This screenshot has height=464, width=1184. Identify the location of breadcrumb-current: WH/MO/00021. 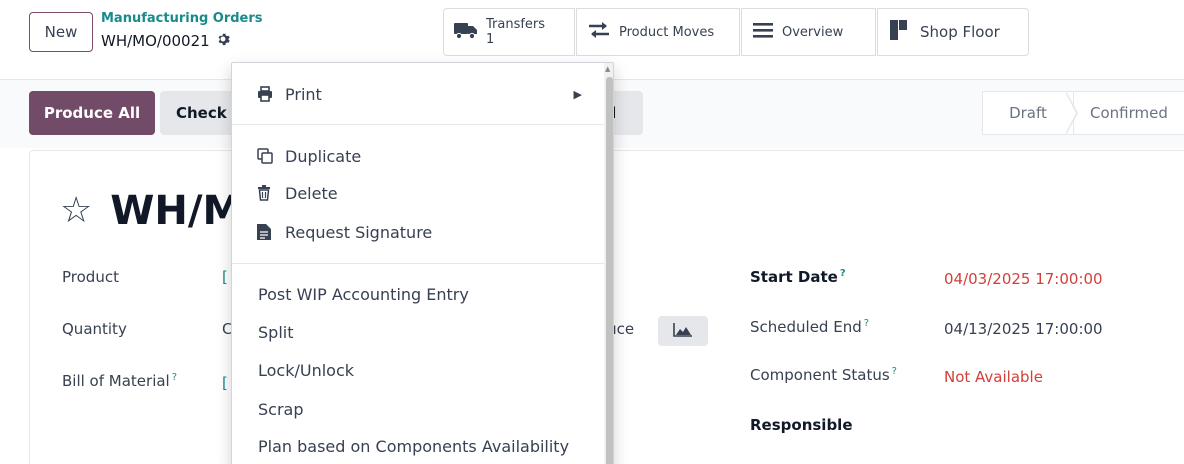
(165, 41).